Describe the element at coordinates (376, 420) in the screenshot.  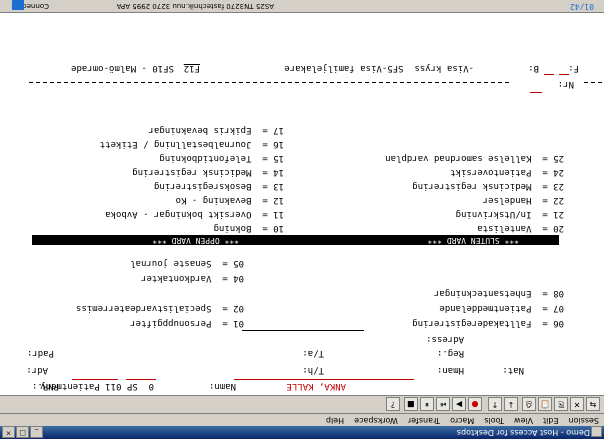
I see `menu-workspace: Workspace` at that location.